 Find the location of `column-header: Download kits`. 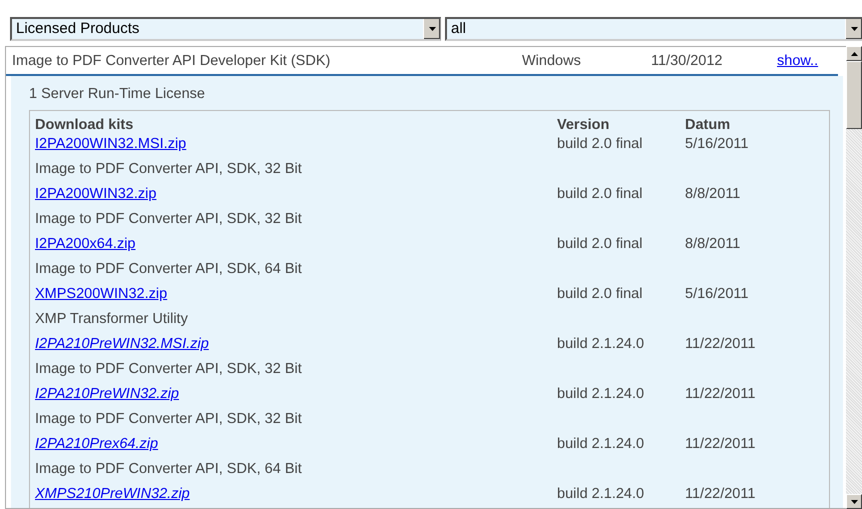

column-header: Download kits is located at coordinates (84, 125).